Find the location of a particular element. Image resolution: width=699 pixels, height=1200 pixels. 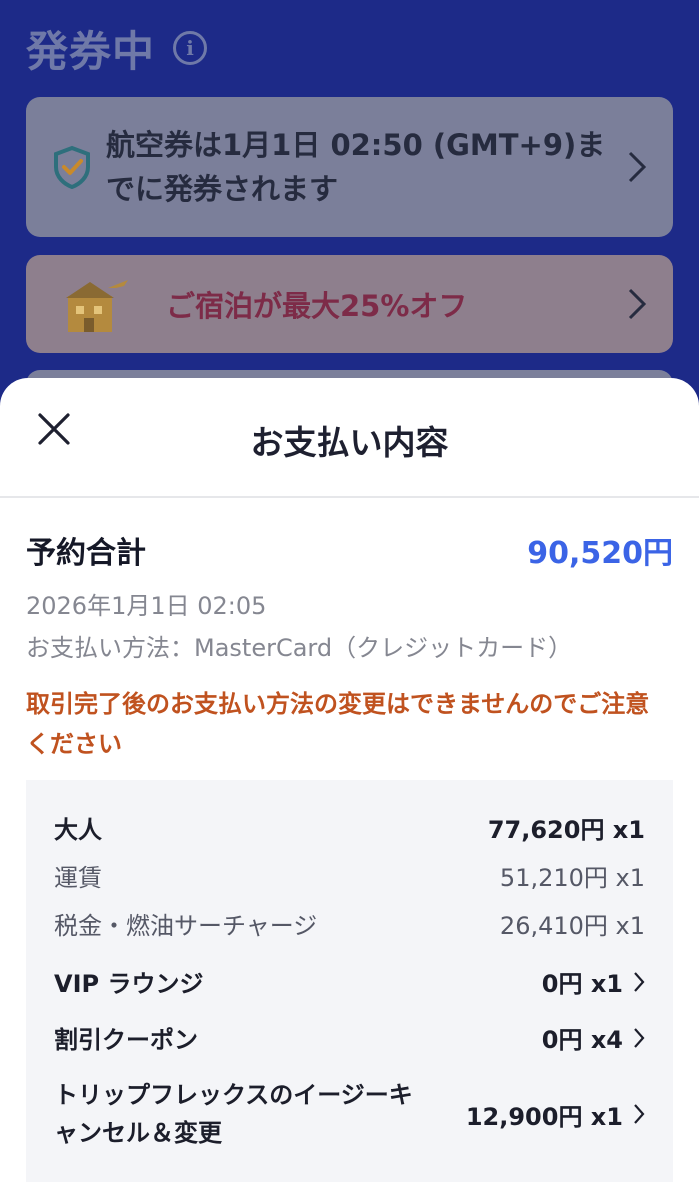

breakdown-row-taxes: 税金・燃油サーチャージ 26,410円 x1 is located at coordinates (349, 923).